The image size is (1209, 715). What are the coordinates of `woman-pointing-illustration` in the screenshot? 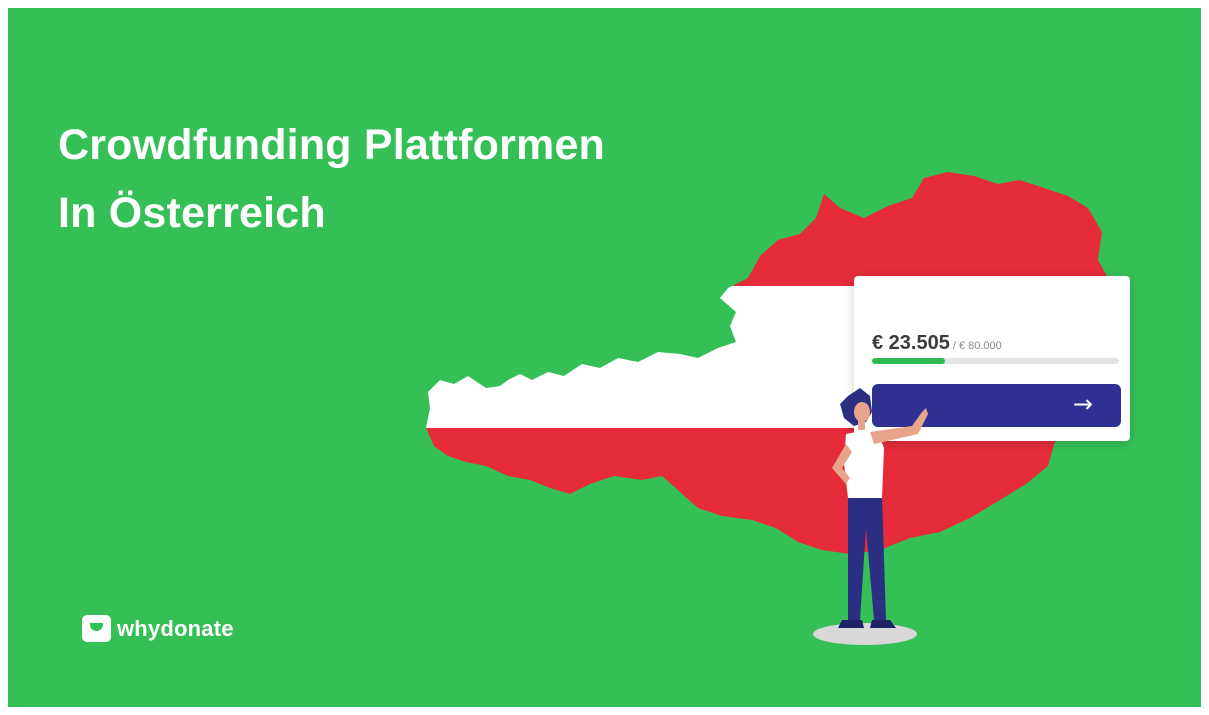 It's located at (870, 516).